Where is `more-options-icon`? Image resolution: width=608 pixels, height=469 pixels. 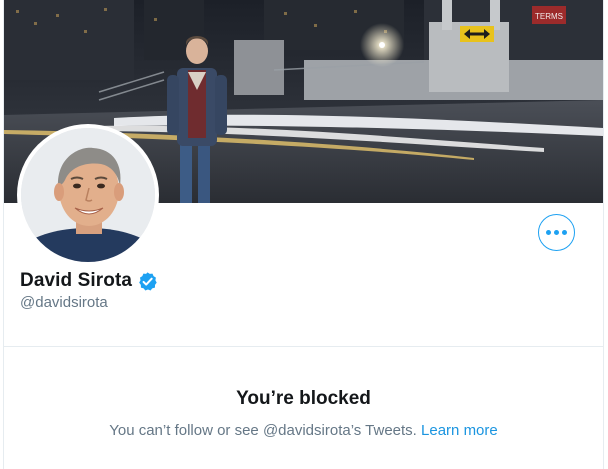 more-options-icon is located at coordinates (548, 232).